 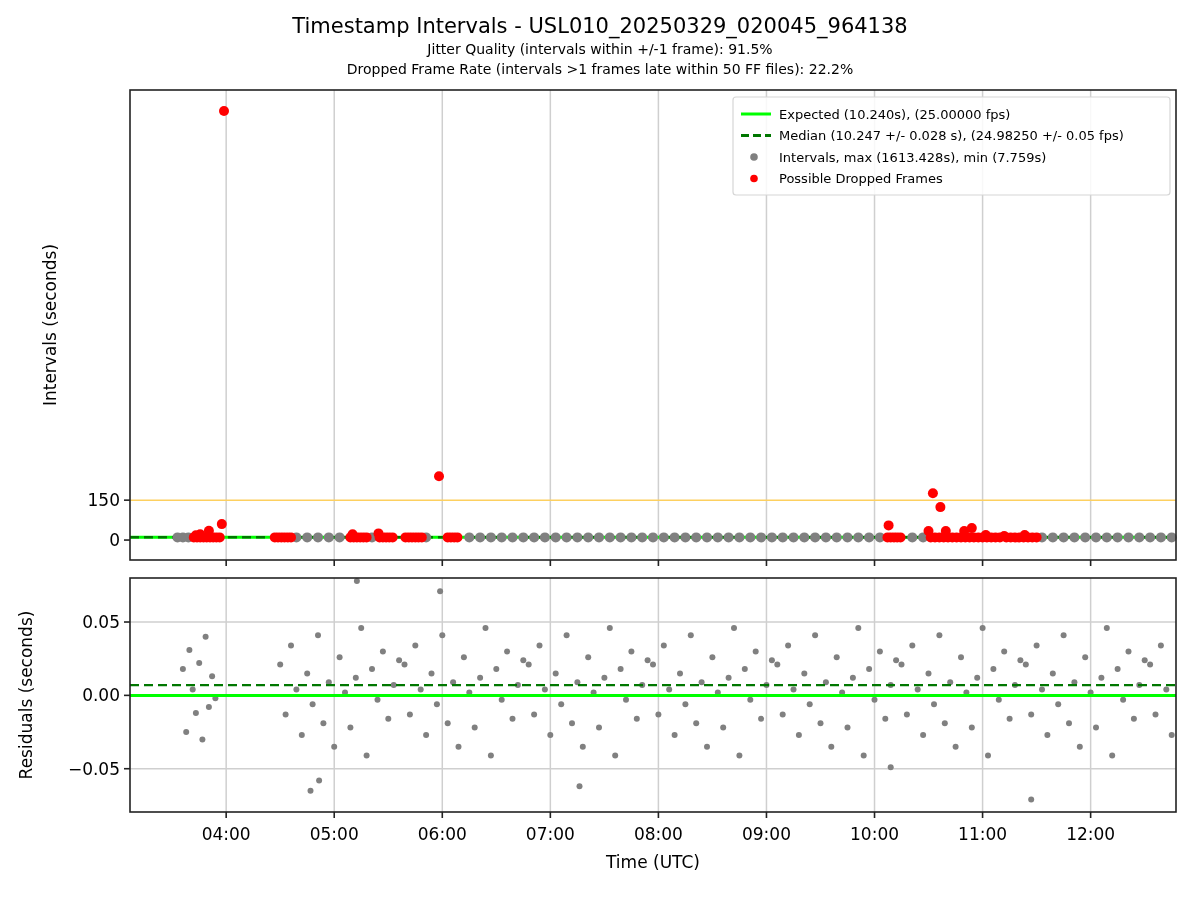 I want to click on tick-label: 150, so click(x=103, y=500).